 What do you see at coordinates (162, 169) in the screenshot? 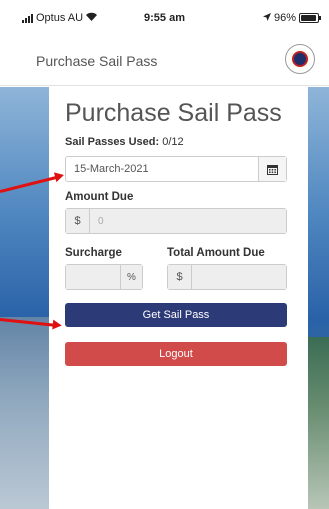
I see `date-input: 15-March-2021` at bounding box center [162, 169].